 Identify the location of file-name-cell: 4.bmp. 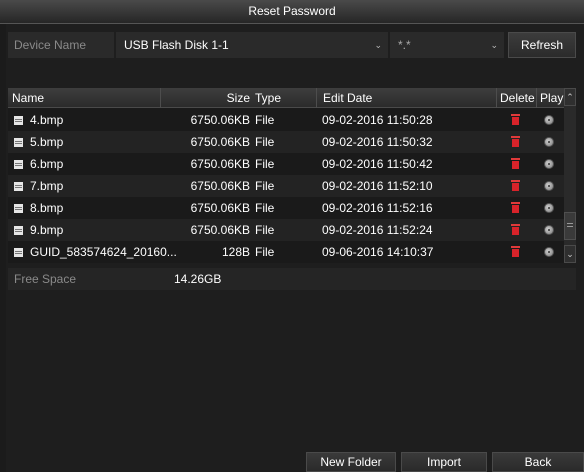
(47, 120).